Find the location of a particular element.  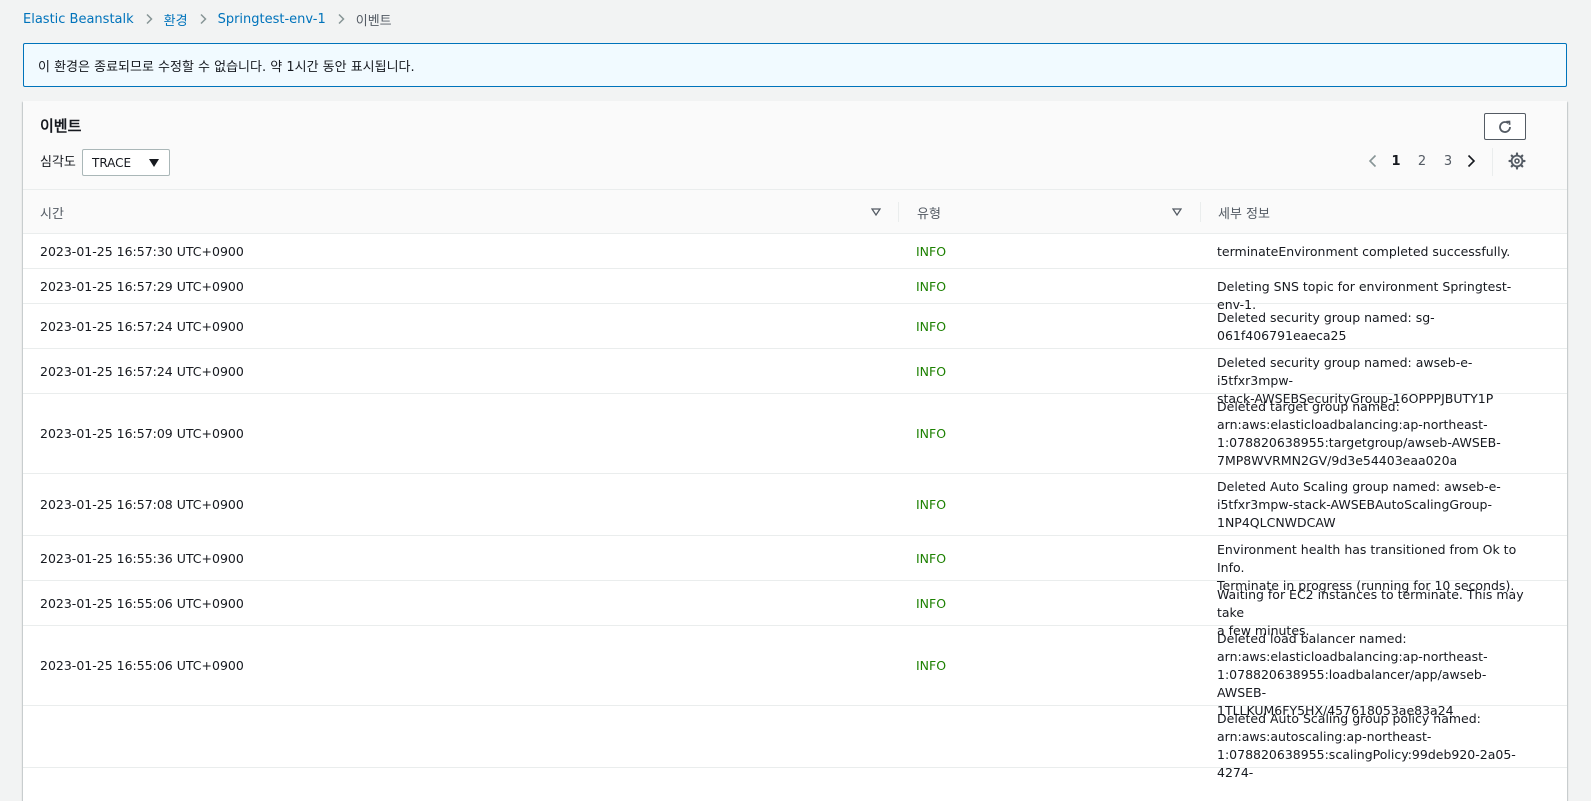

events-panel-header: 이벤트 심각도 TRACE 1 2 3 is located at coordinates (795, 145).